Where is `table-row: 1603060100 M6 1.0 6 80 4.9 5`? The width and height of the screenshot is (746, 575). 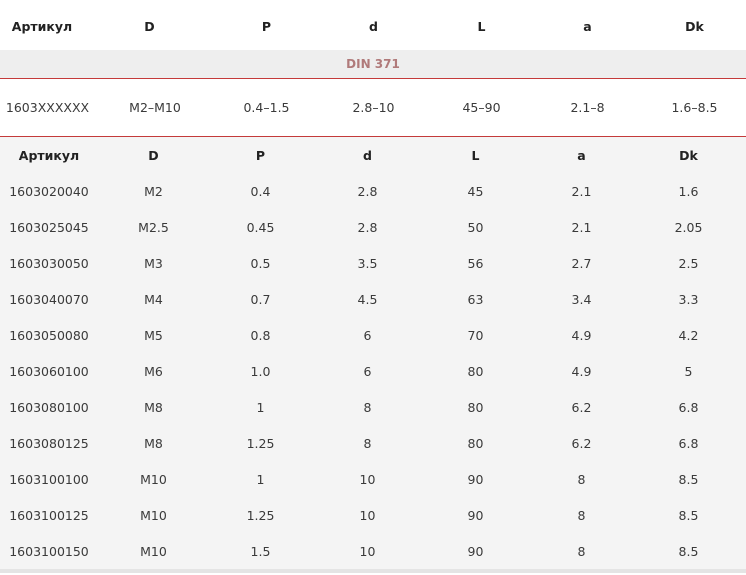
table-row: 1603060100 M6 1.0 6 80 4.9 5 is located at coordinates (373, 371).